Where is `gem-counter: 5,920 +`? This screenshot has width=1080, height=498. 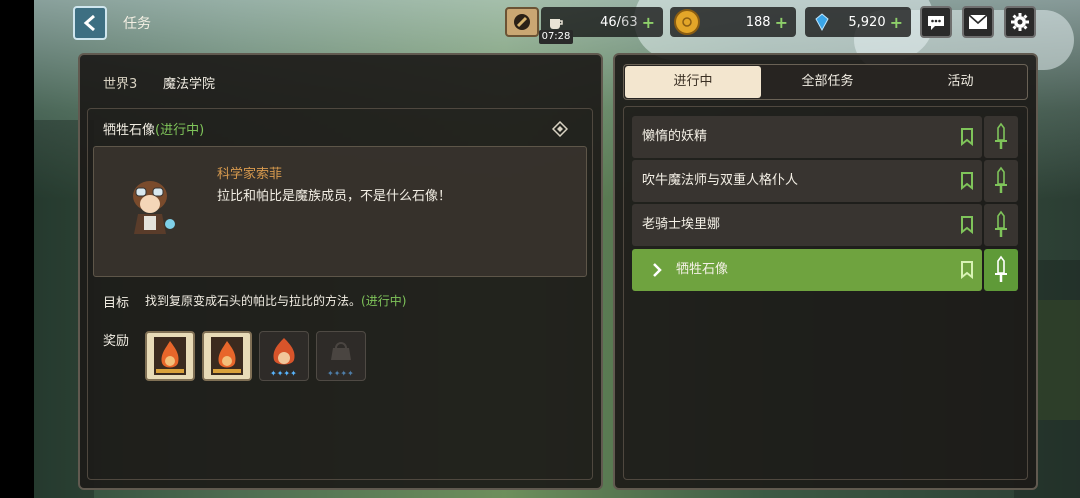 gem-counter: 5,920 + is located at coordinates (858, 22).